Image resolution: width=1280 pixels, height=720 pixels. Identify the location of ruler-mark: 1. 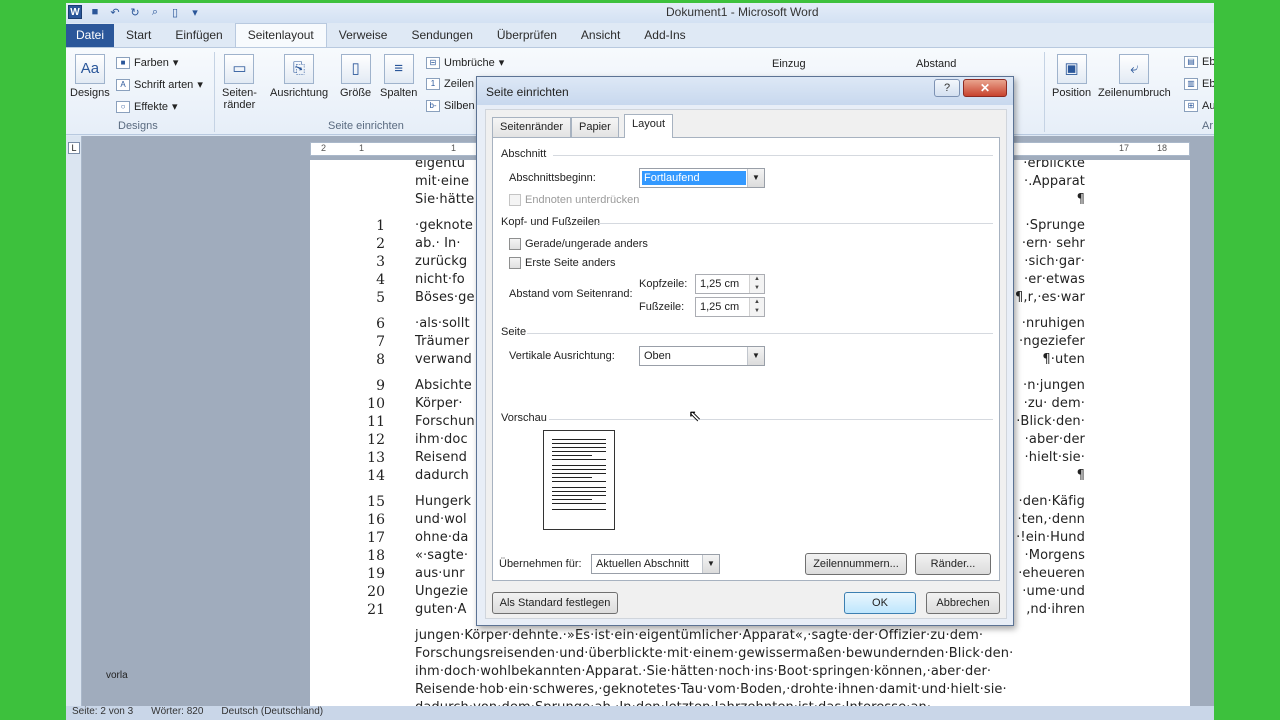
(454, 148).